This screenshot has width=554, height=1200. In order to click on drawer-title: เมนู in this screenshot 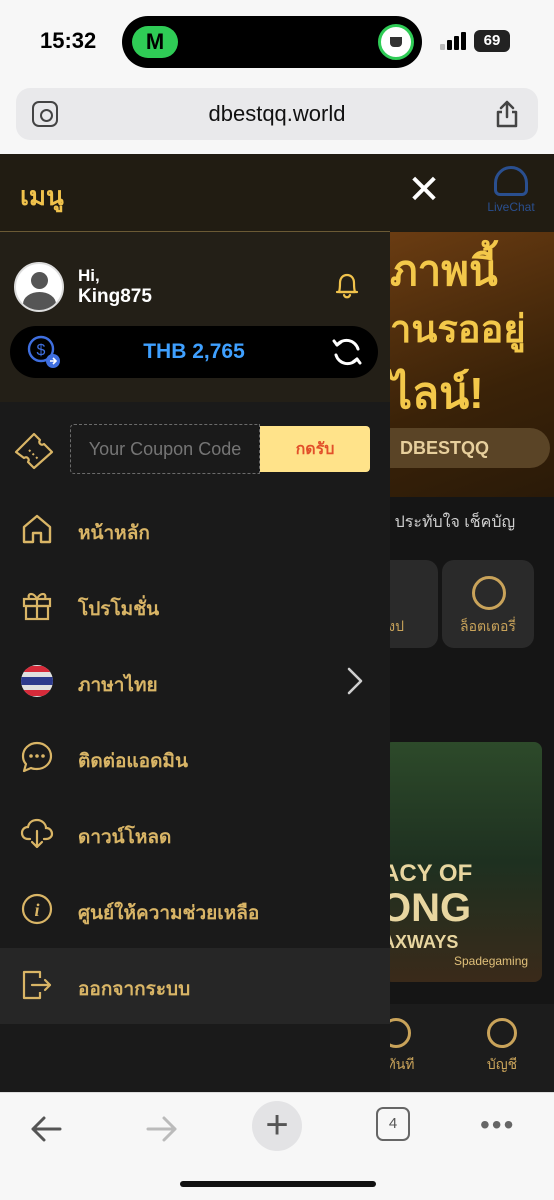, I will do `click(42, 196)`.